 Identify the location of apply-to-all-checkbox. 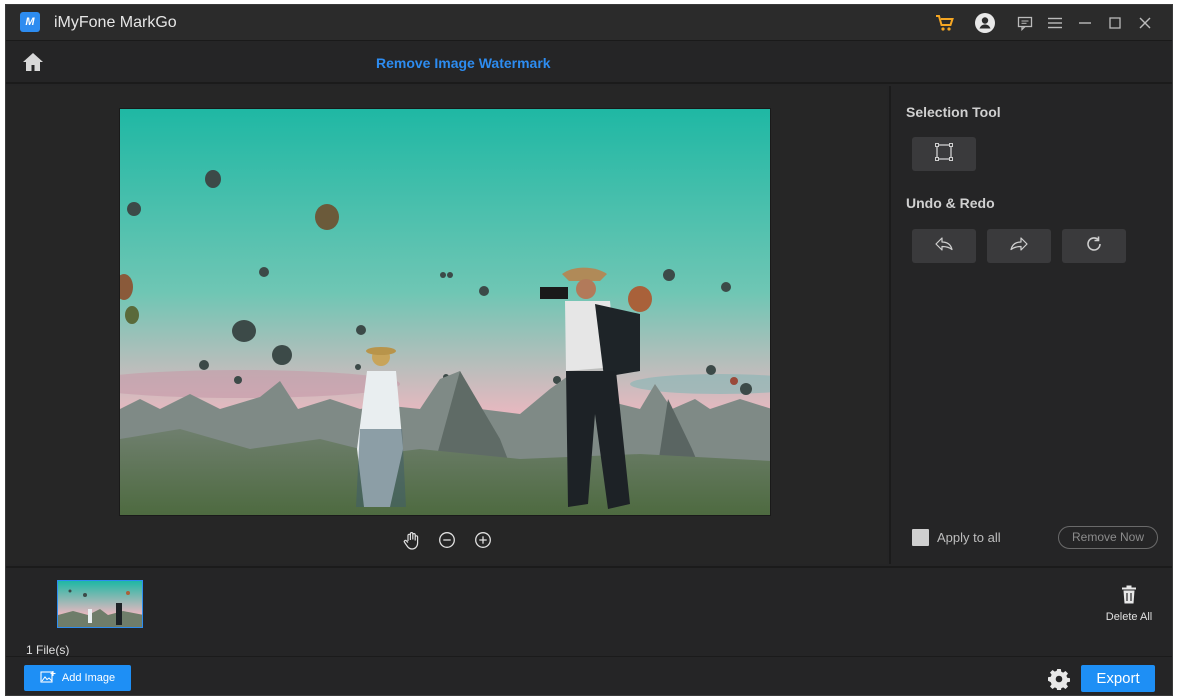
(920, 537).